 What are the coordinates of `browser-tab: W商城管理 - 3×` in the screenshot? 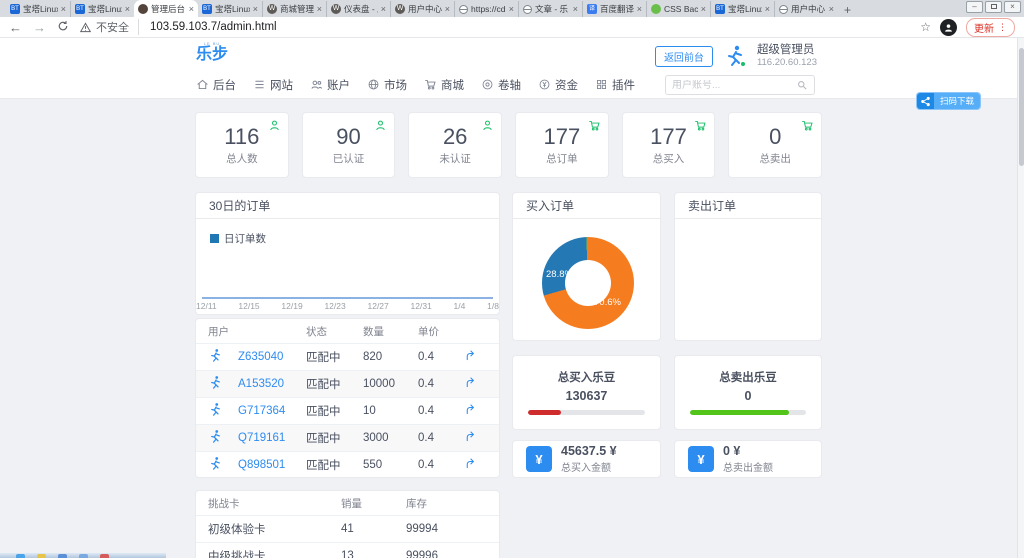 It's located at (294, 9).